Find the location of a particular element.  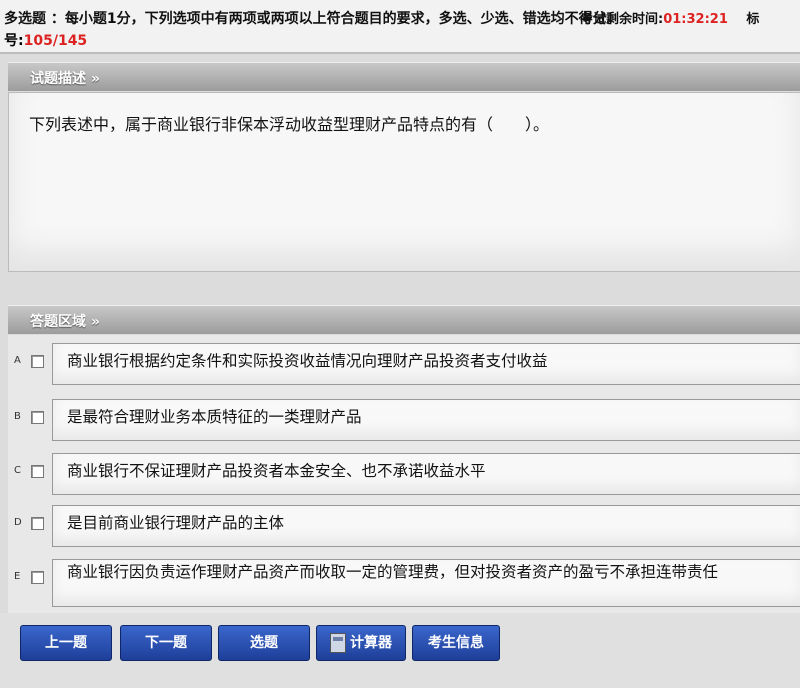

select-question-button: 选题 is located at coordinates (264, 643).